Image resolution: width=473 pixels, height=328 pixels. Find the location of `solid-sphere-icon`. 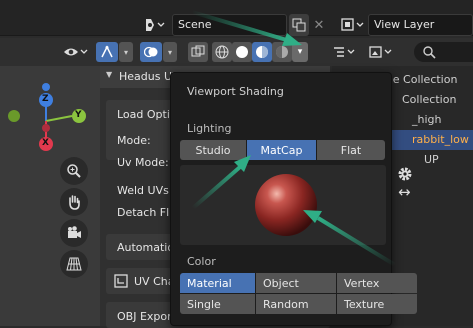

solid-sphere-icon is located at coordinates (242, 52).